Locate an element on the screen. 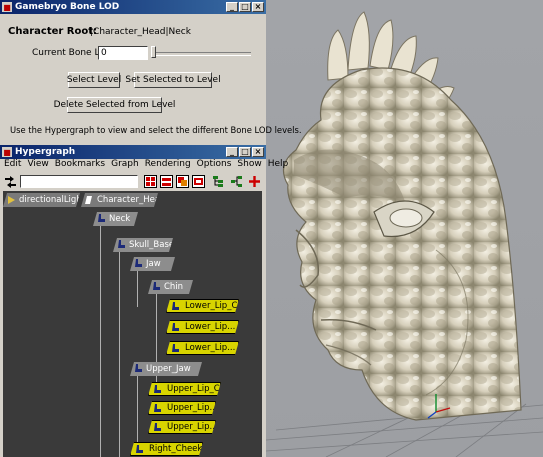 This screenshot has height=457, width=543. bone-lod-titlebar: ■ Gamebryo Bone LOD _ □ × is located at coordinates (133, 7).